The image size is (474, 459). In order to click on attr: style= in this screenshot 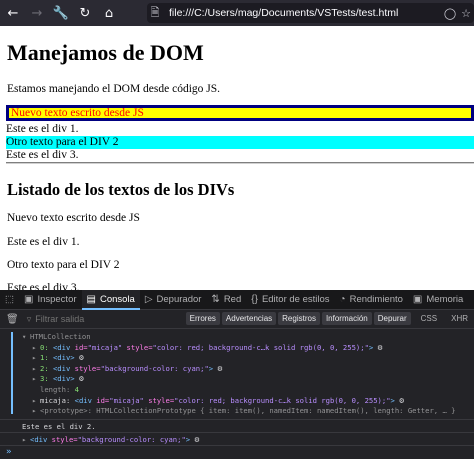, I will do `click(137, 347)`.